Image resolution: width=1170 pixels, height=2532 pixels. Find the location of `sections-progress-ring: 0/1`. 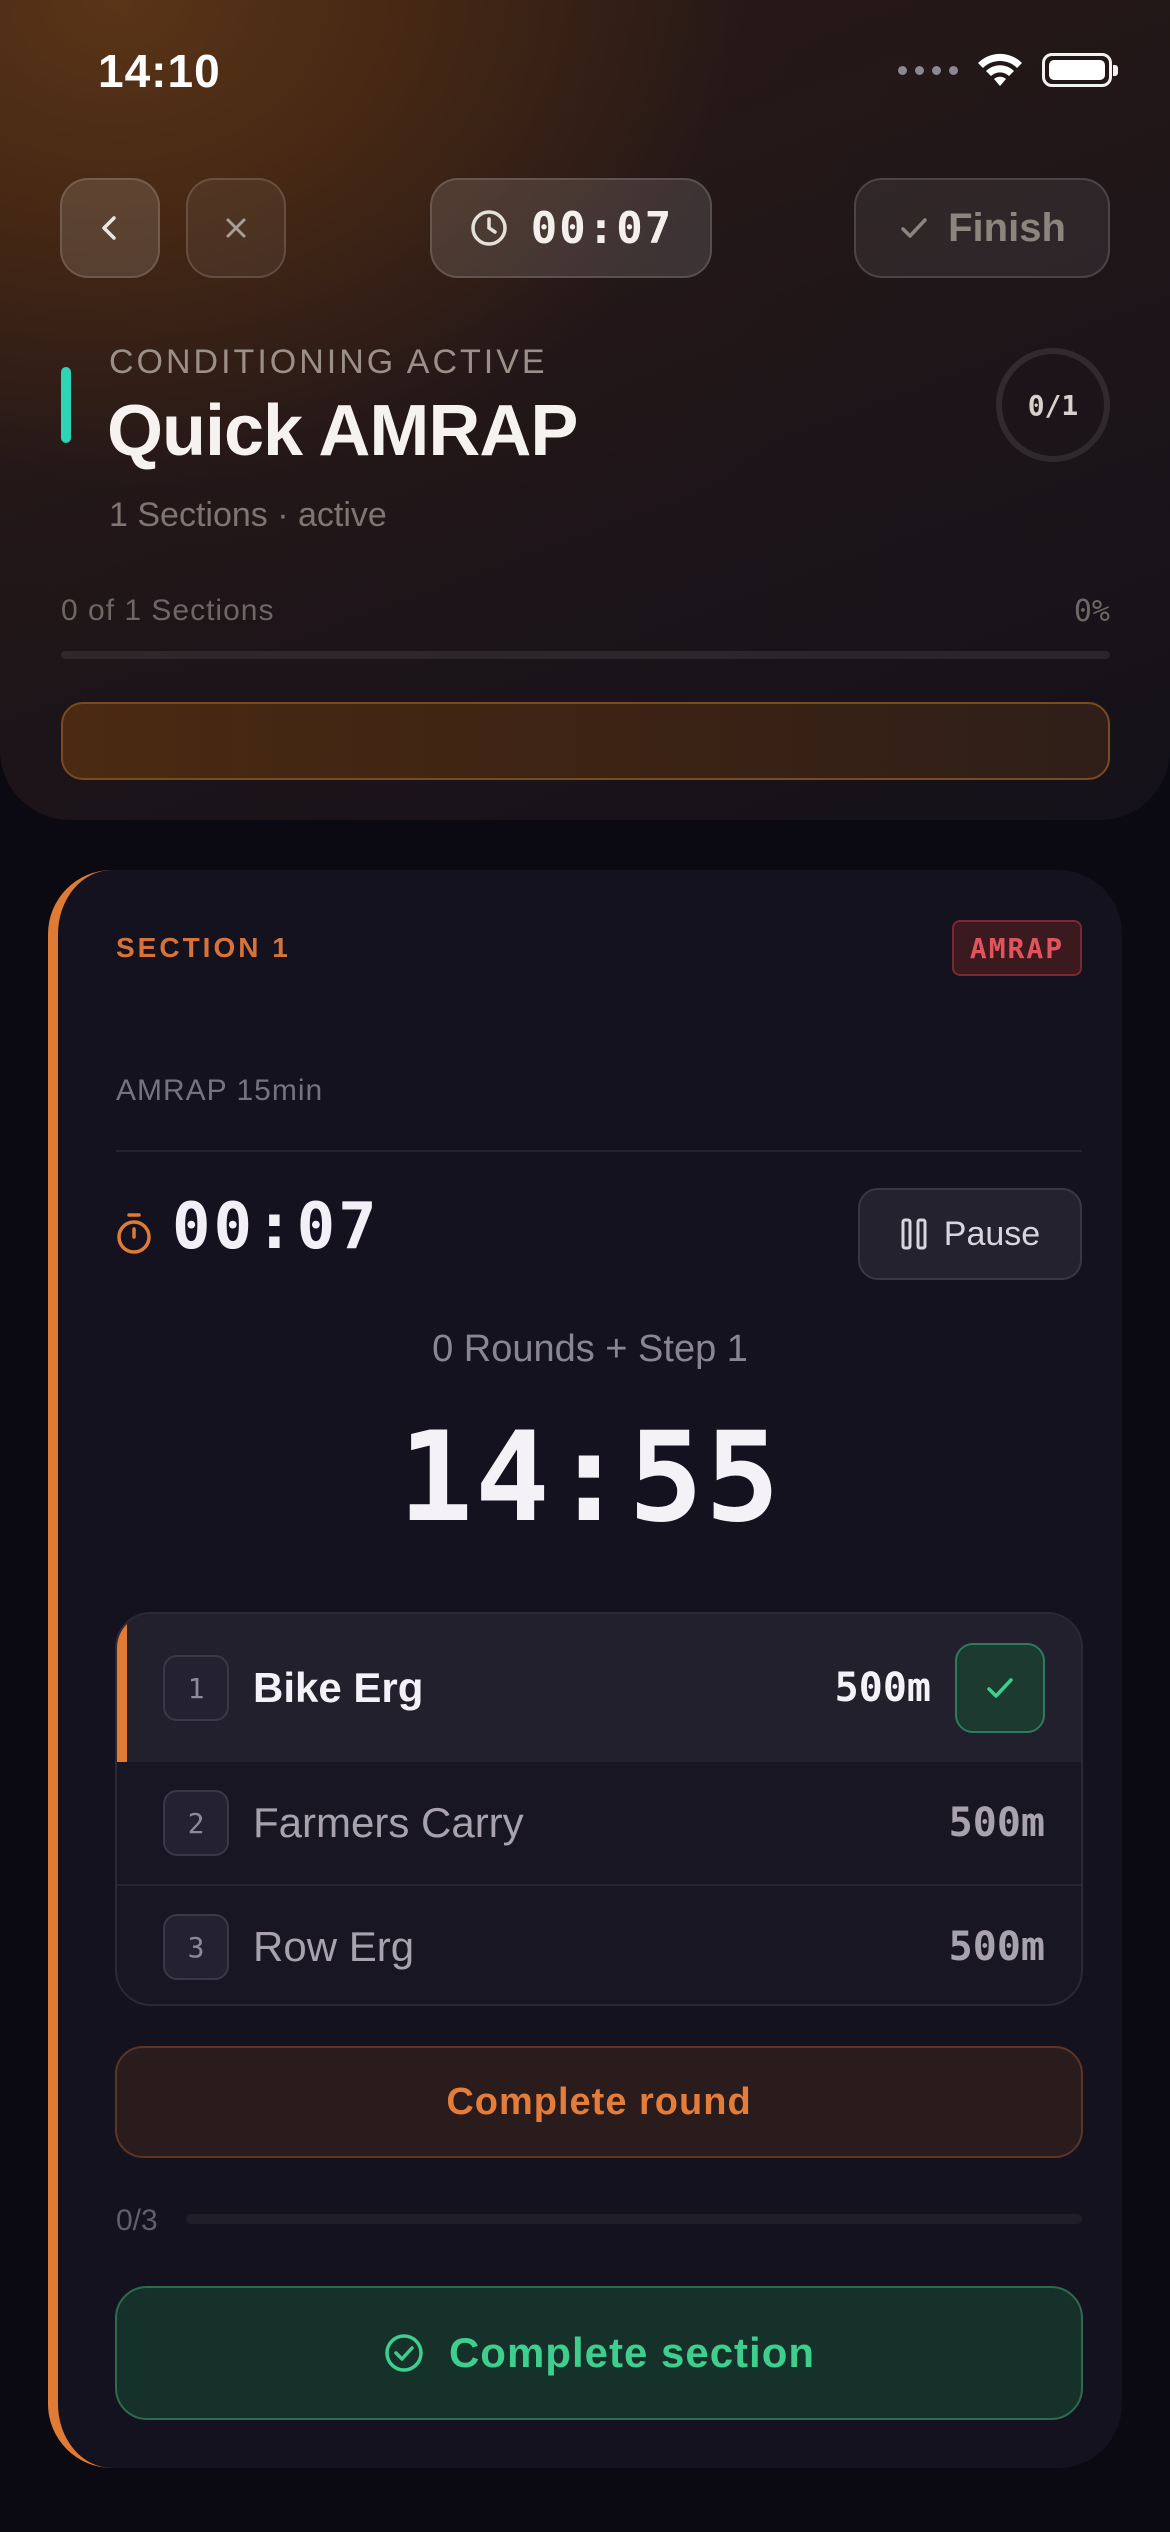

sections-progress-ring: 0/1 is located at coordinates (1053, 405).